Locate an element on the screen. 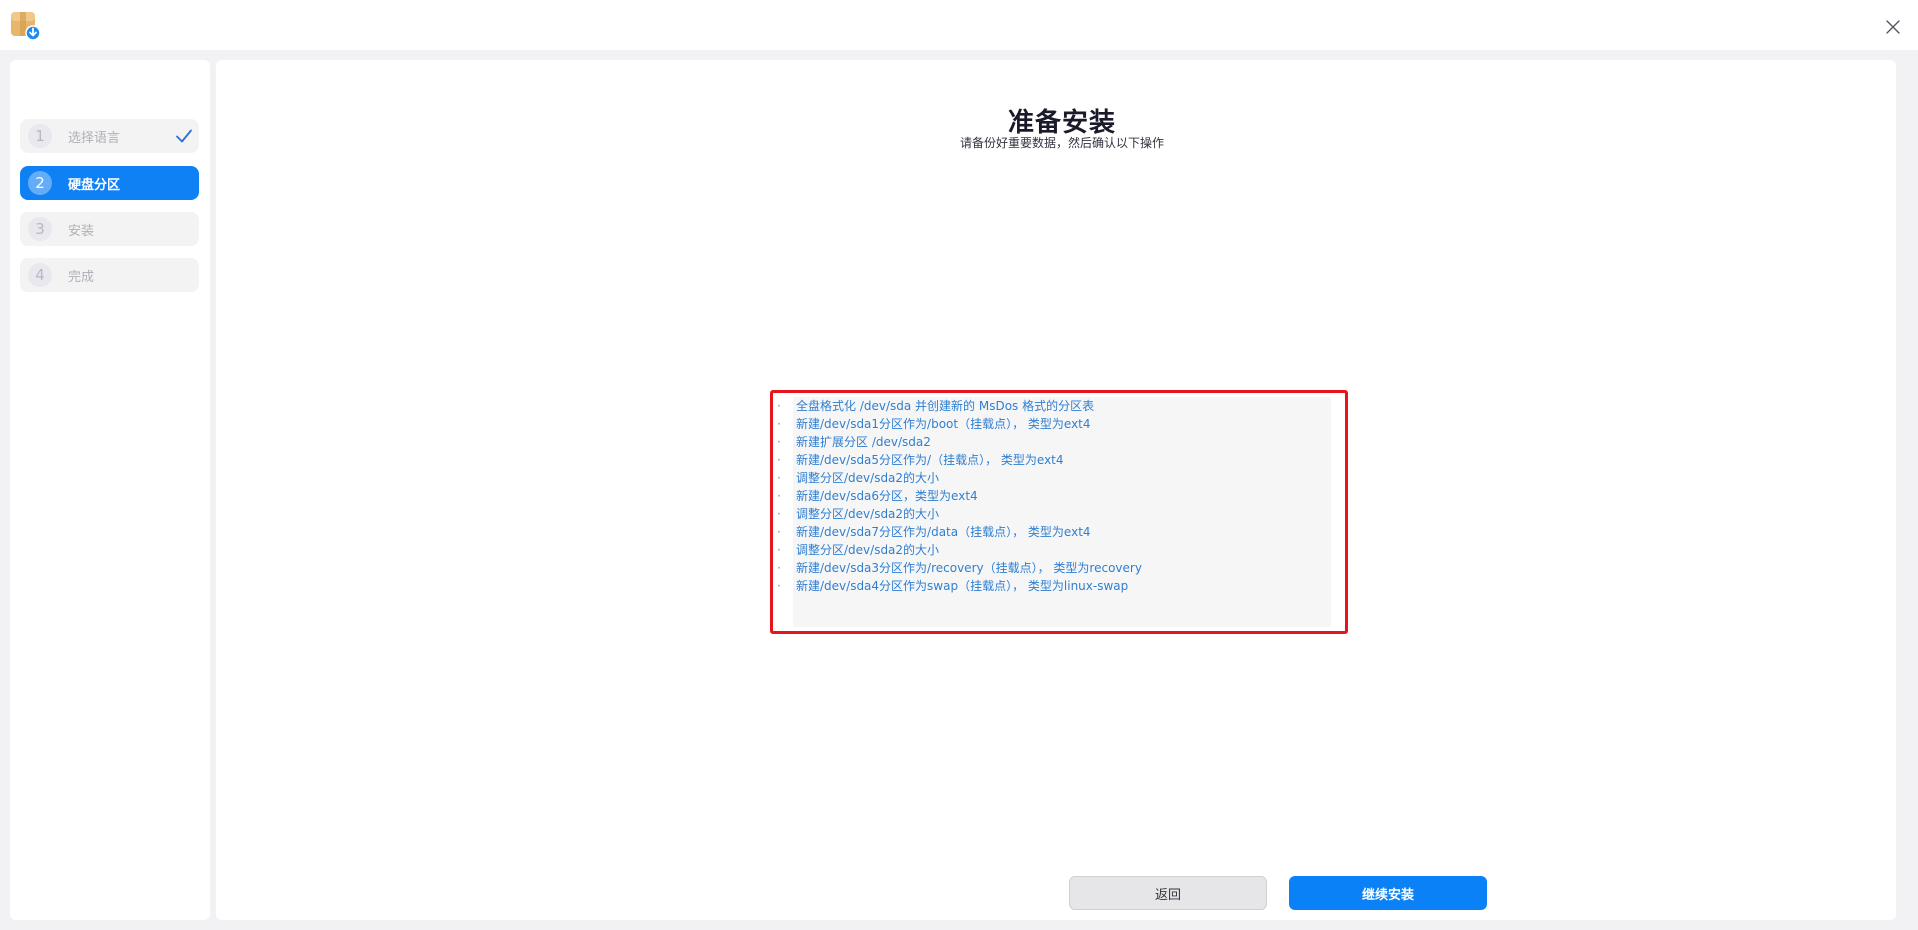  step-finish: 4 完成 is located at coordinates (109, 275).